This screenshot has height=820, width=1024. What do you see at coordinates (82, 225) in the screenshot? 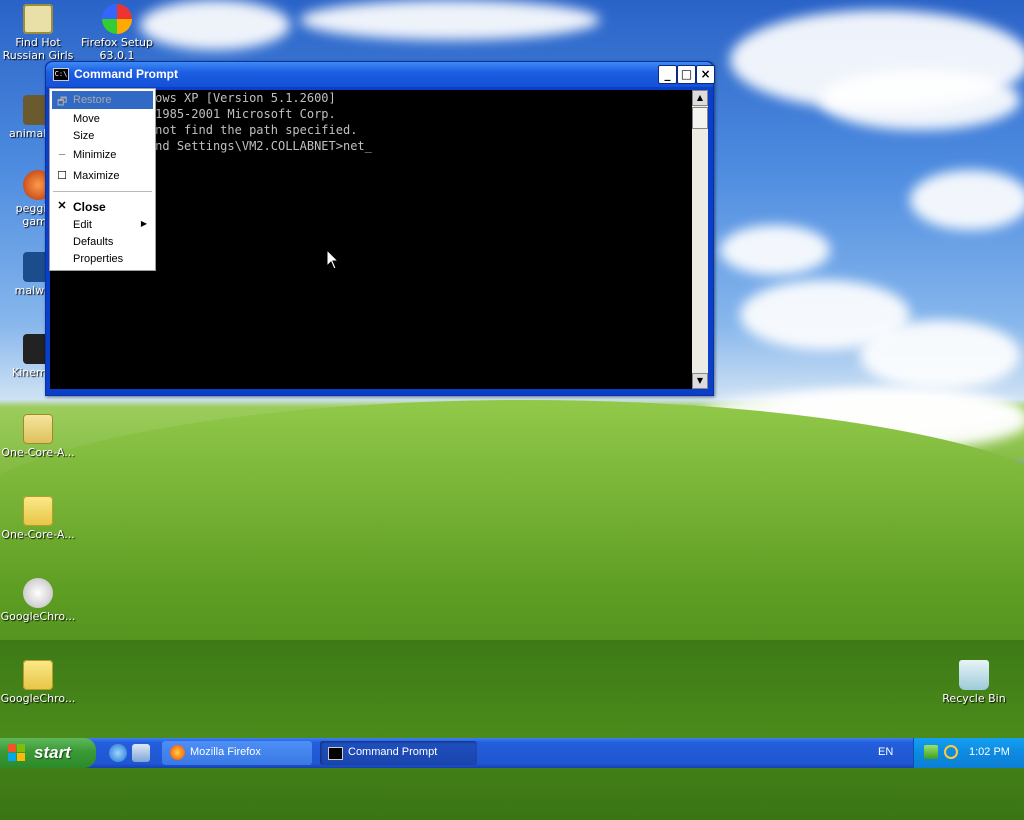
I see `menu-item-label: Edit` at bounding box center [82, 225].